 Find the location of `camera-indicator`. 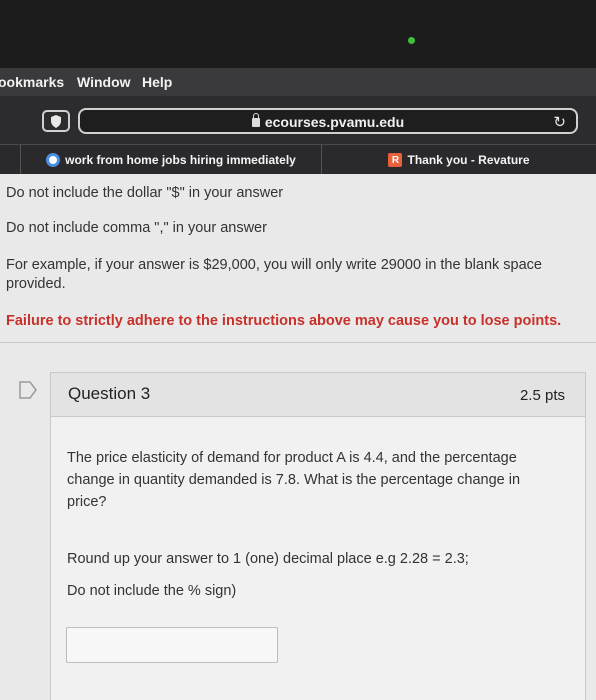

camera-indicator is located at coordinates (411, 40).